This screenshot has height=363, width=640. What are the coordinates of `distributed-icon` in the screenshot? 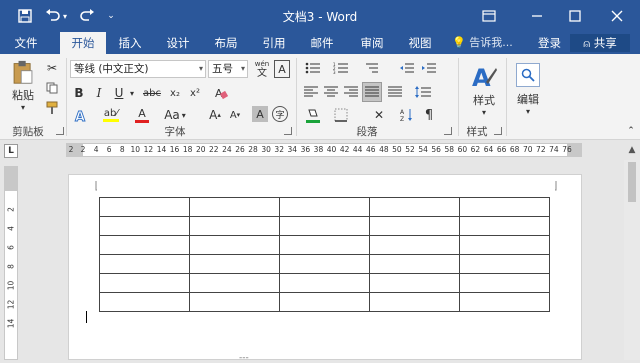 It's located at (395, 92).